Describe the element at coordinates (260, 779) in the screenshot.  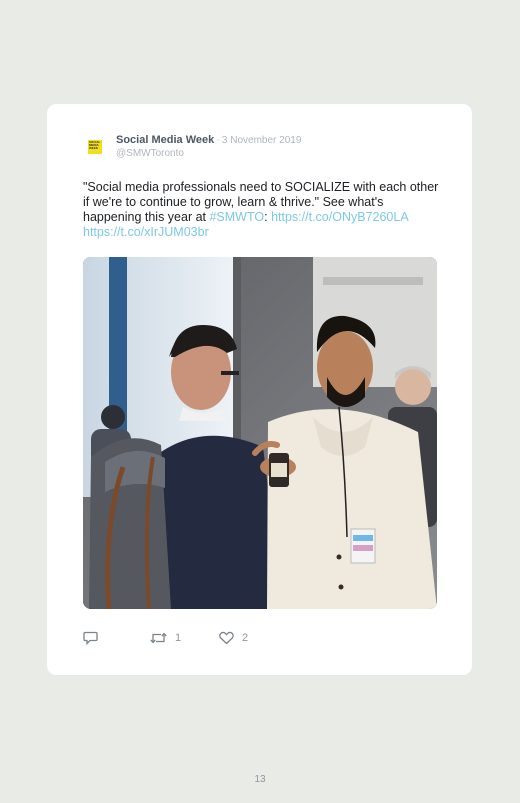
I see `page-number: 13` at that location.